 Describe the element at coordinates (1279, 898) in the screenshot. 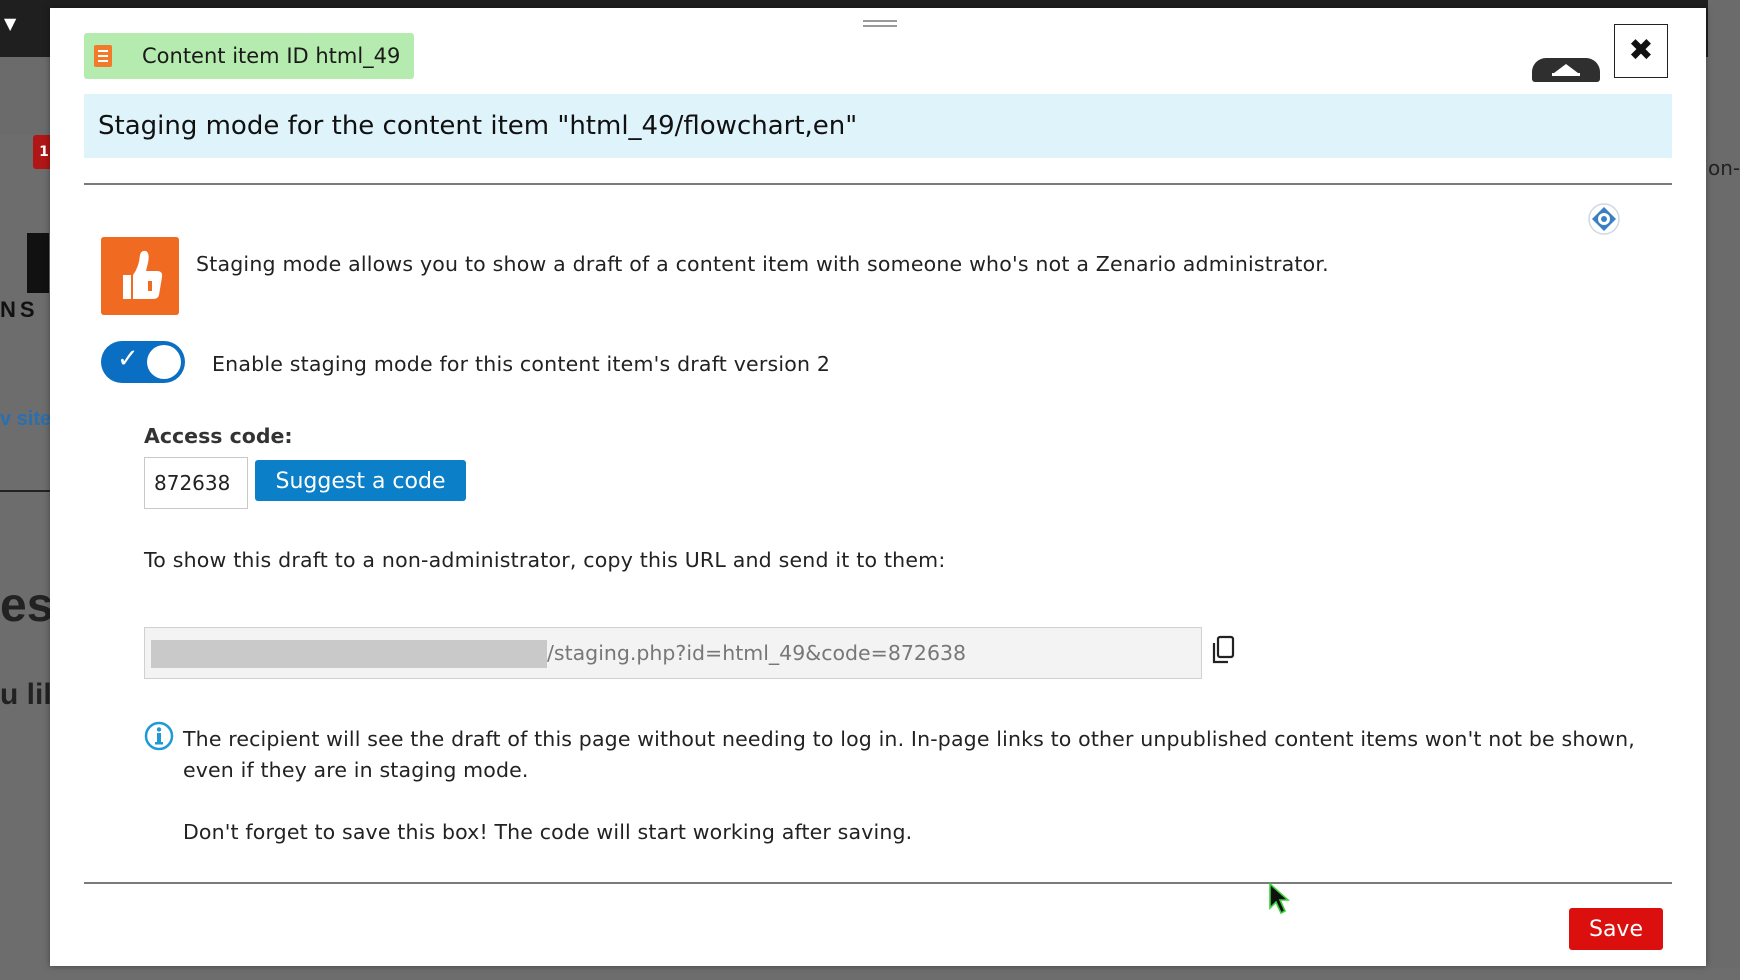

I see `mouse-cursor` at that location.